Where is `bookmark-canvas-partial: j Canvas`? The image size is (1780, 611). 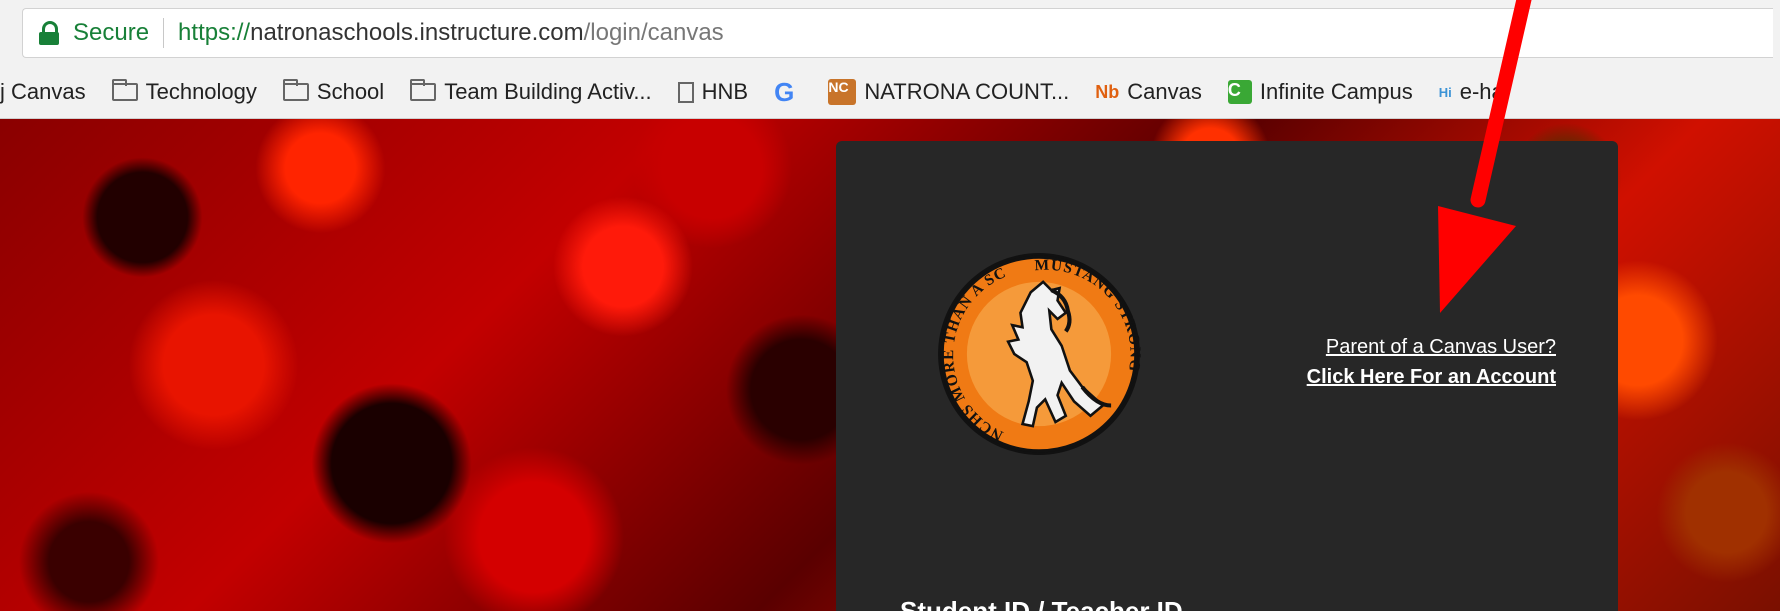 bookmark-canvas-partial: j Canvas is located at coordinates (43, 92).